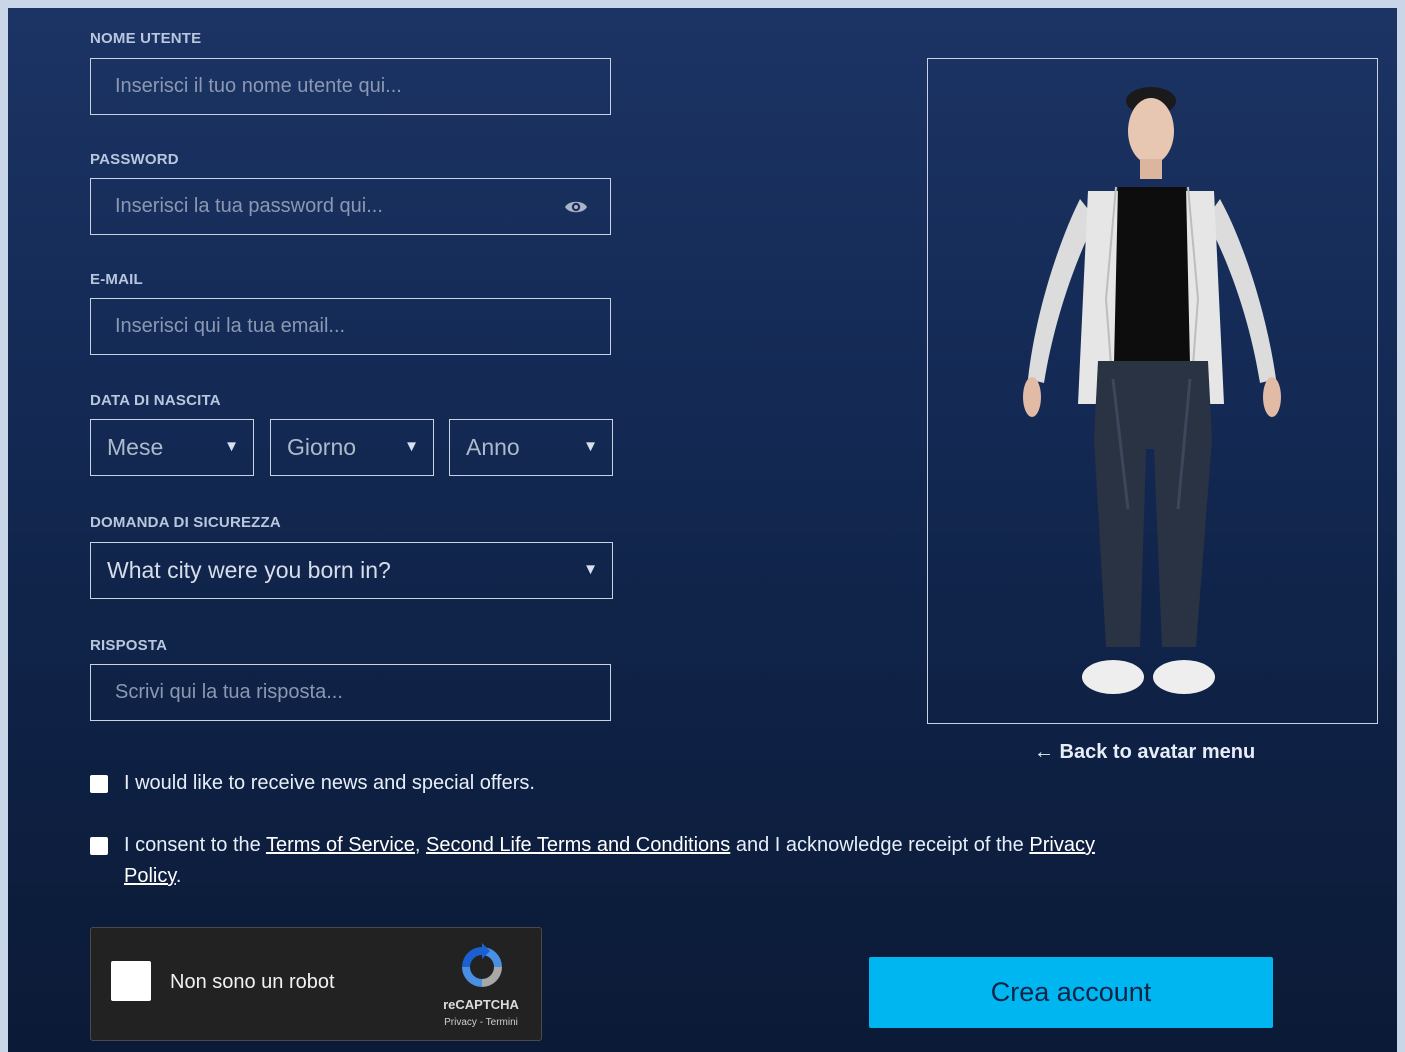 The image size is (1405, 1052). I want to click on email-input, so click(350, 326).